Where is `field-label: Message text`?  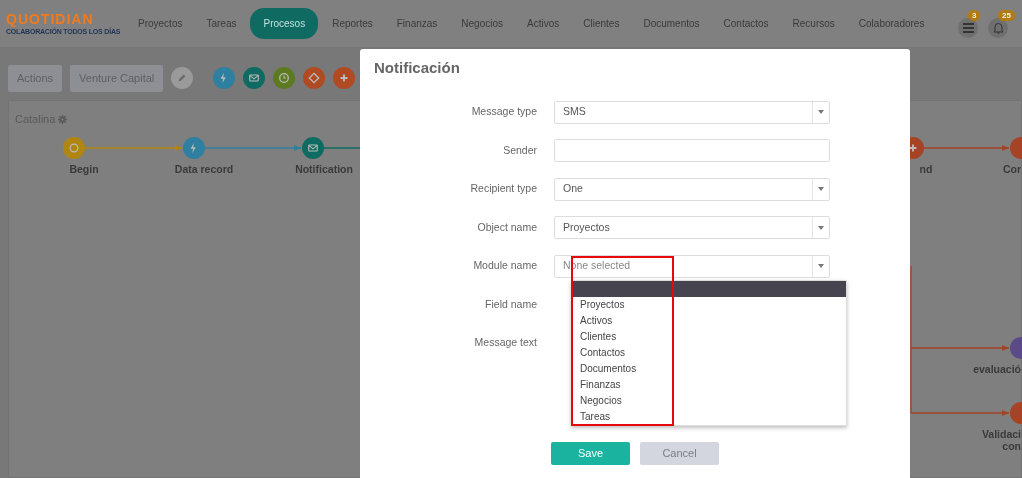 field-label: Message text is located at coordinates (505, 343).